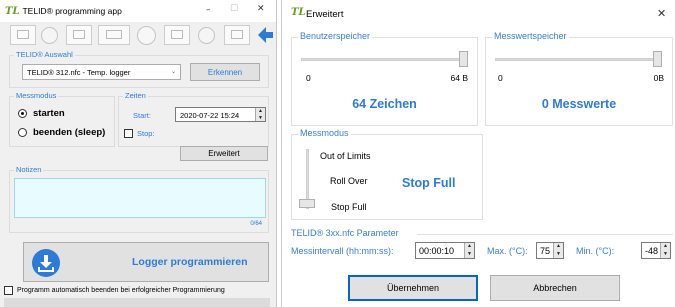 This screenshot has width=675, height=307. What do you see at coordinates (324, 133) in the screenshot?
I see `dialog-messmodus-label: Messmodus` at bounding box center [324, 133].